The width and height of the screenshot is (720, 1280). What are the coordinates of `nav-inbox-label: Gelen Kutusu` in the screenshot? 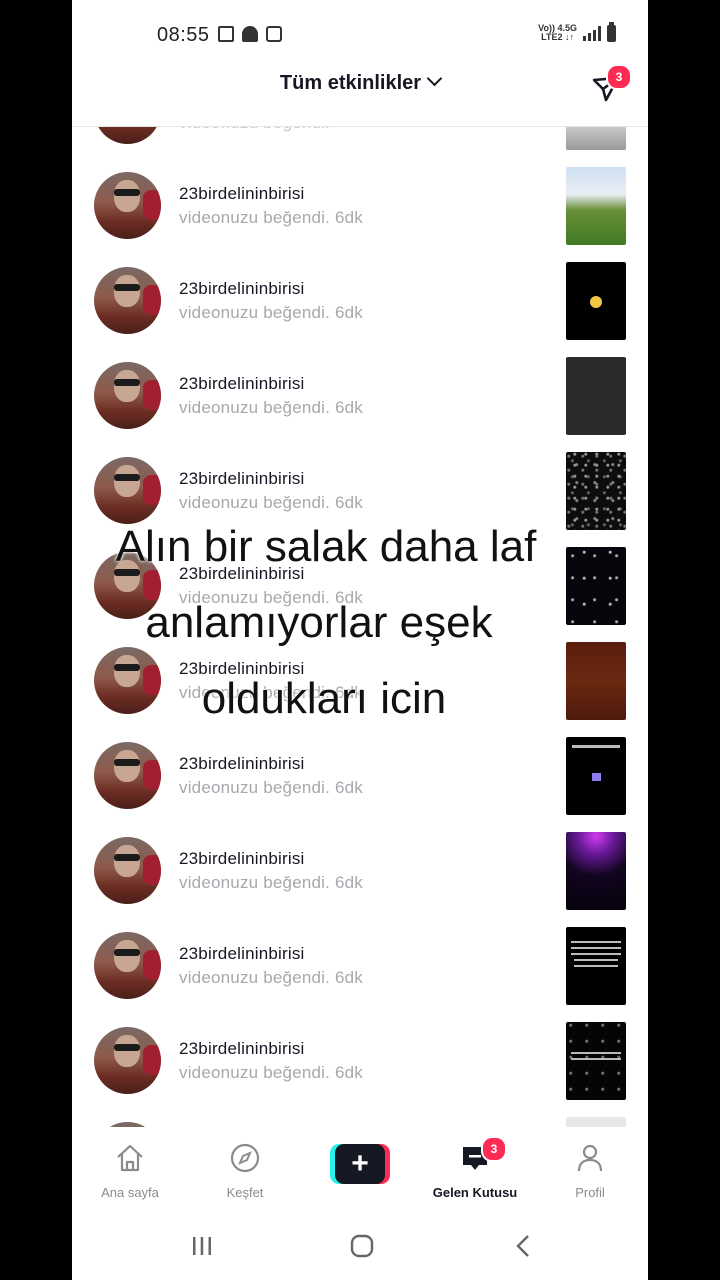 It's located at (475, 1192).